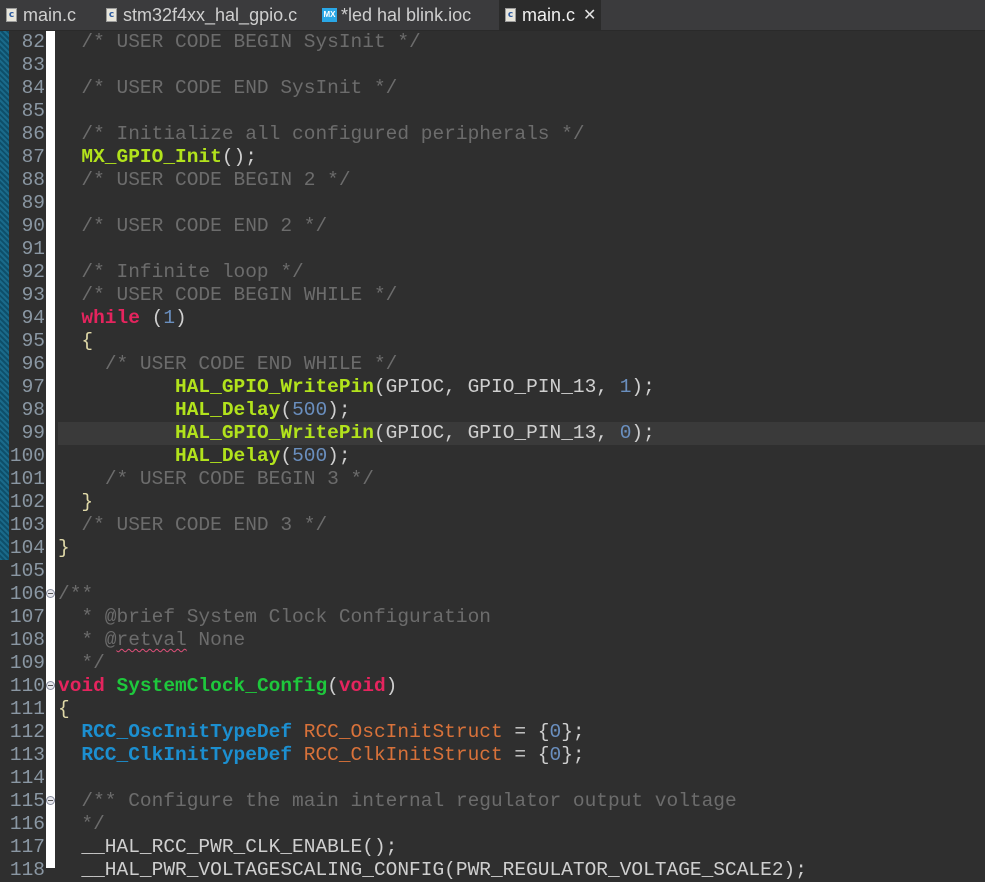 This screenshot has width=985, height=882. Describe the element at coordinates (521, 640) in the screenshot. I see `code-text: * @retval None` at that location.